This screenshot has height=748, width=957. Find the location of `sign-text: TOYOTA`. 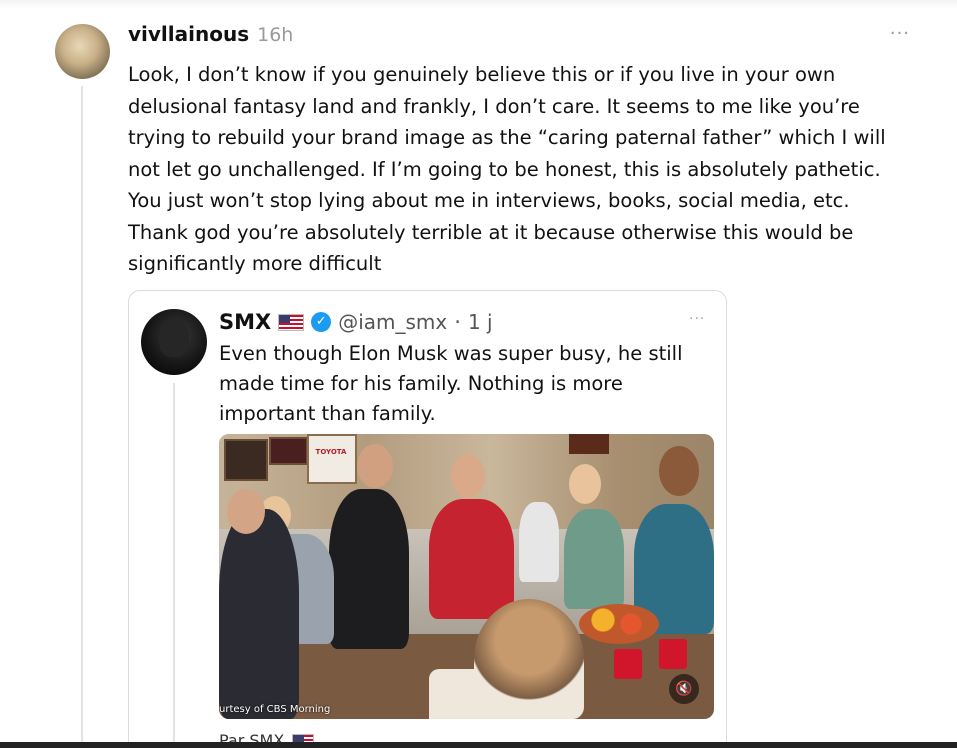

sign-text: TOYOTA is located at coordinates (331, 452).